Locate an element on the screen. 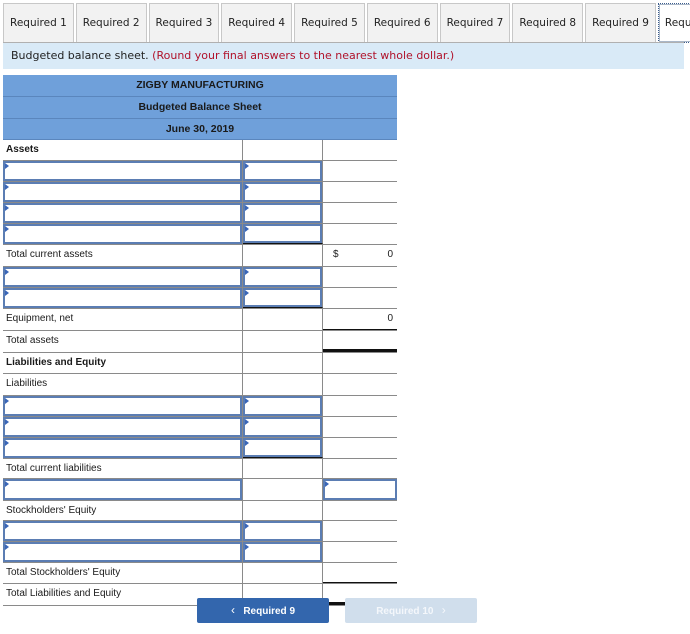 The width and height of the screenshot is (690, 634). tab-required-4: Required 4 is located at coordinates (257, 23).